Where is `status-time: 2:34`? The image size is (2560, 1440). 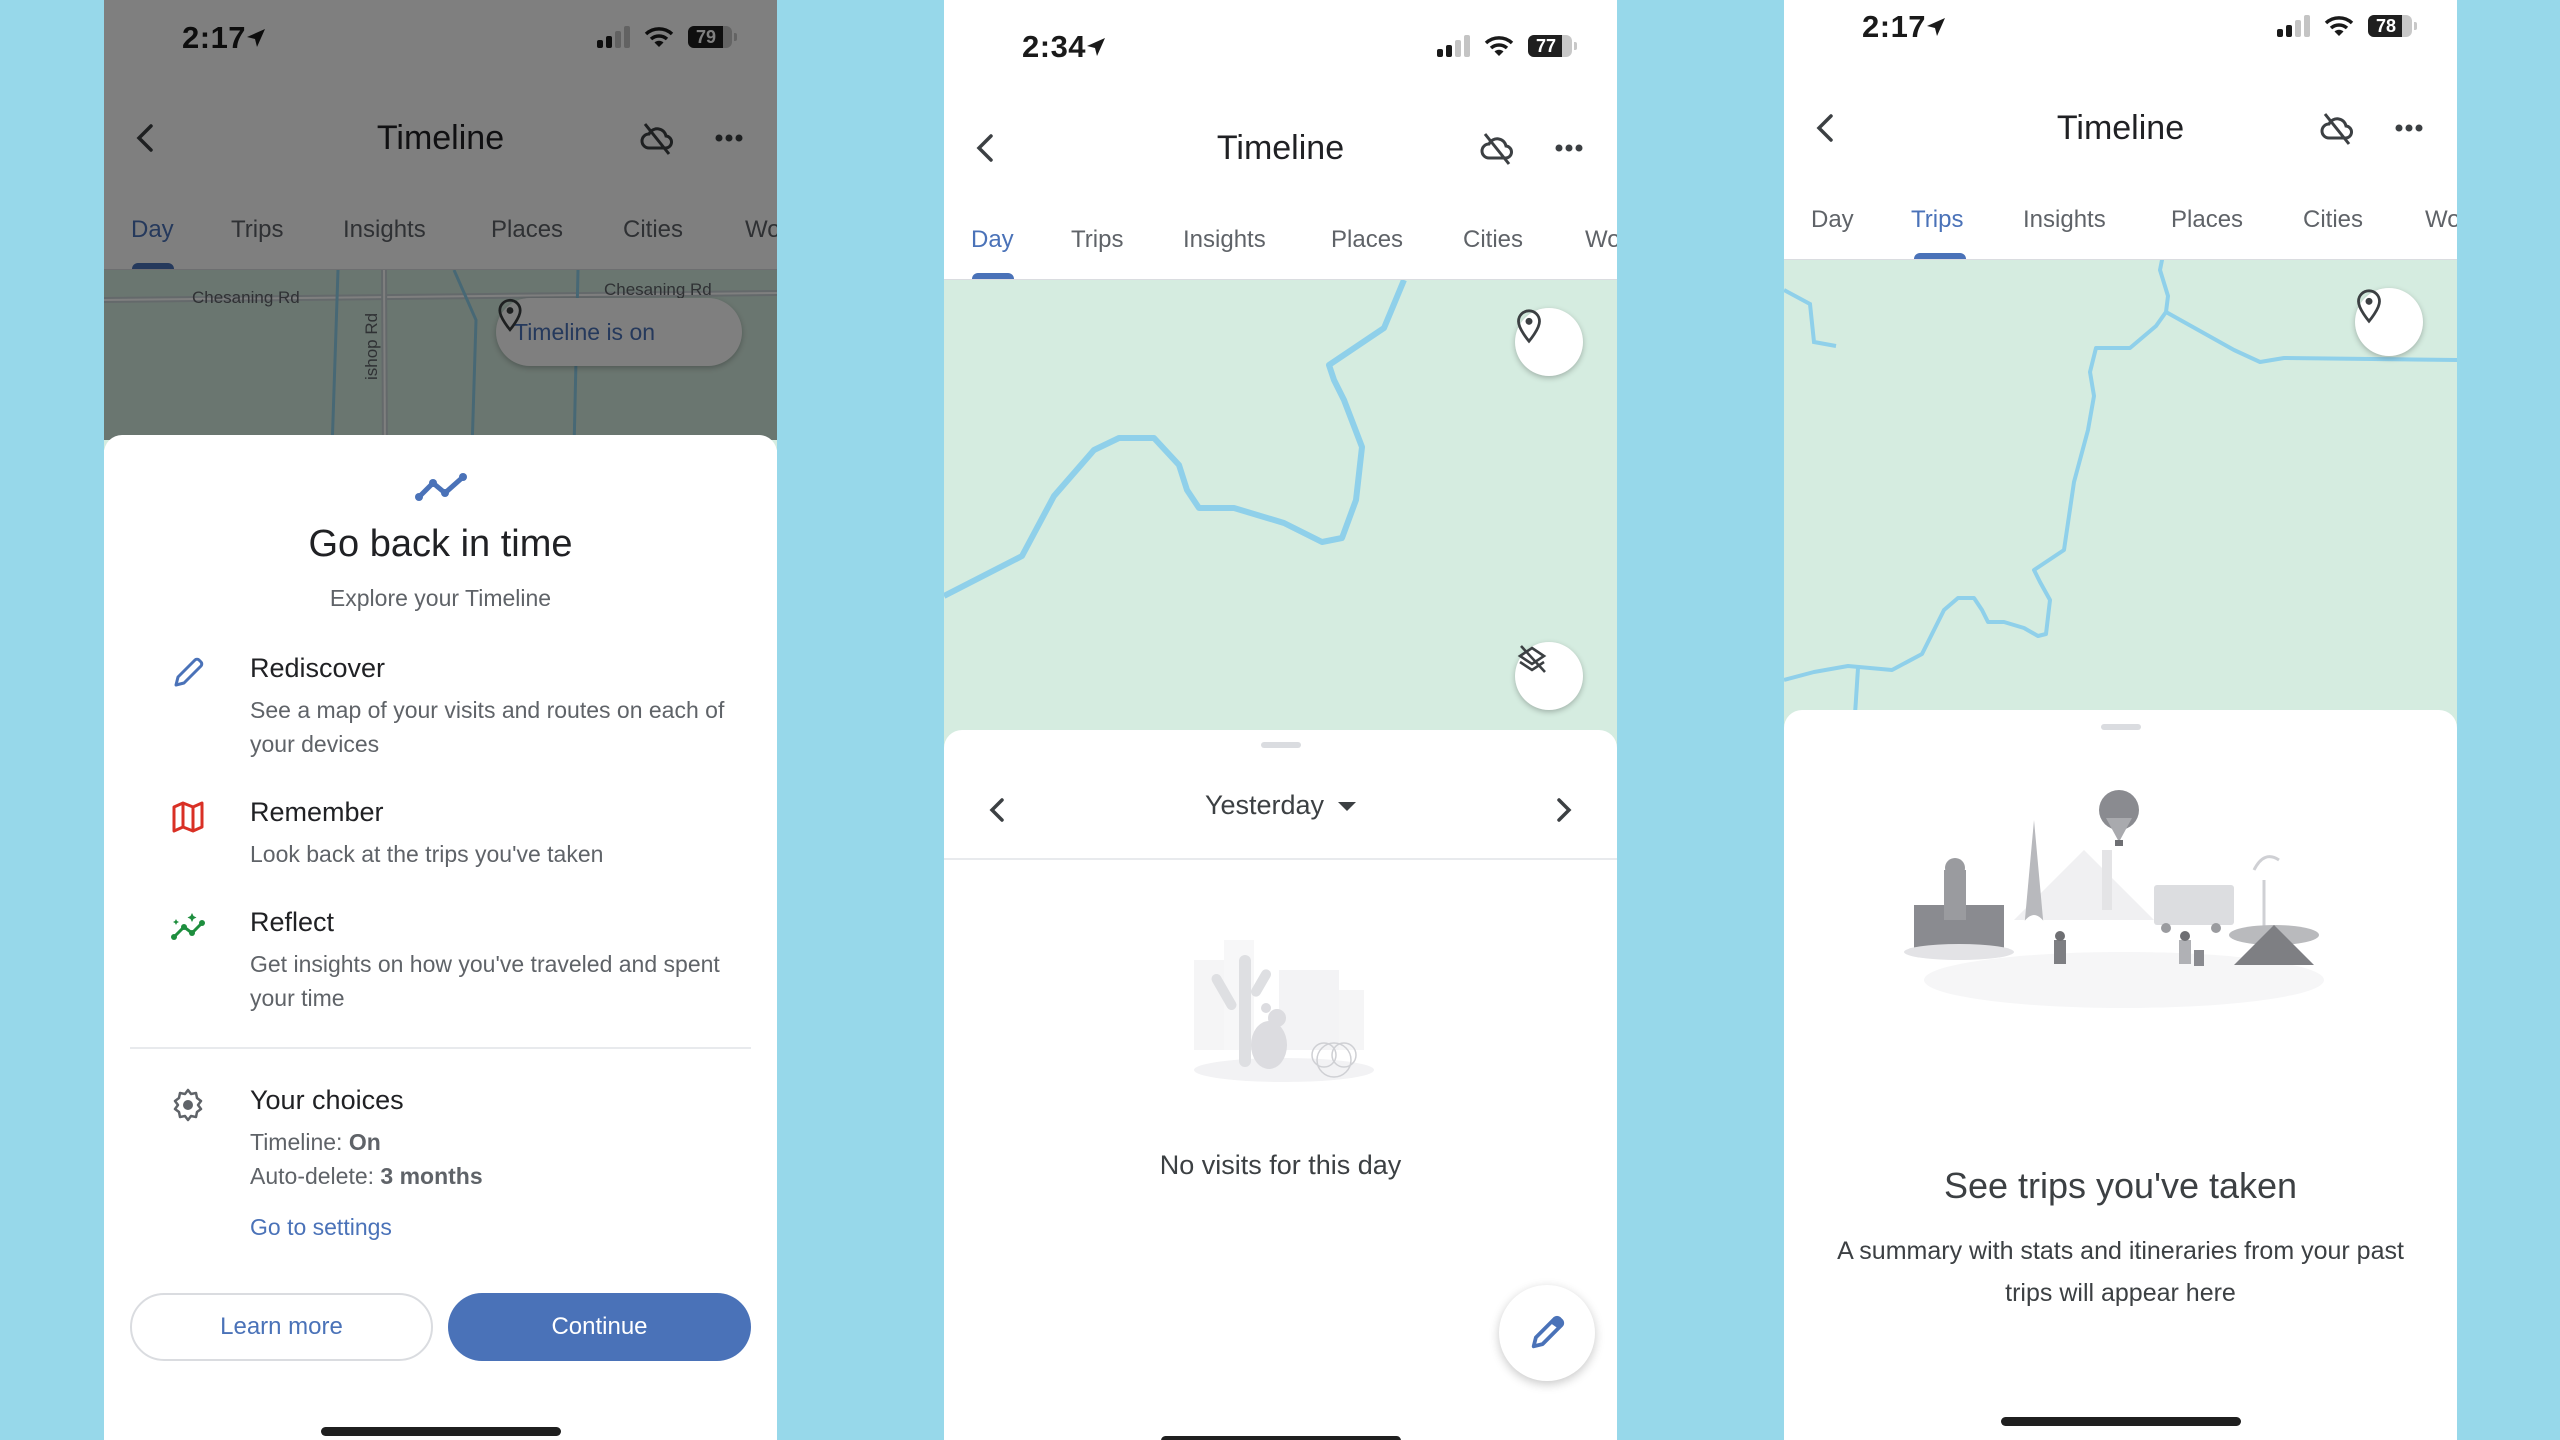
status-time: 2:34 is located at coordinates (1054, 46).